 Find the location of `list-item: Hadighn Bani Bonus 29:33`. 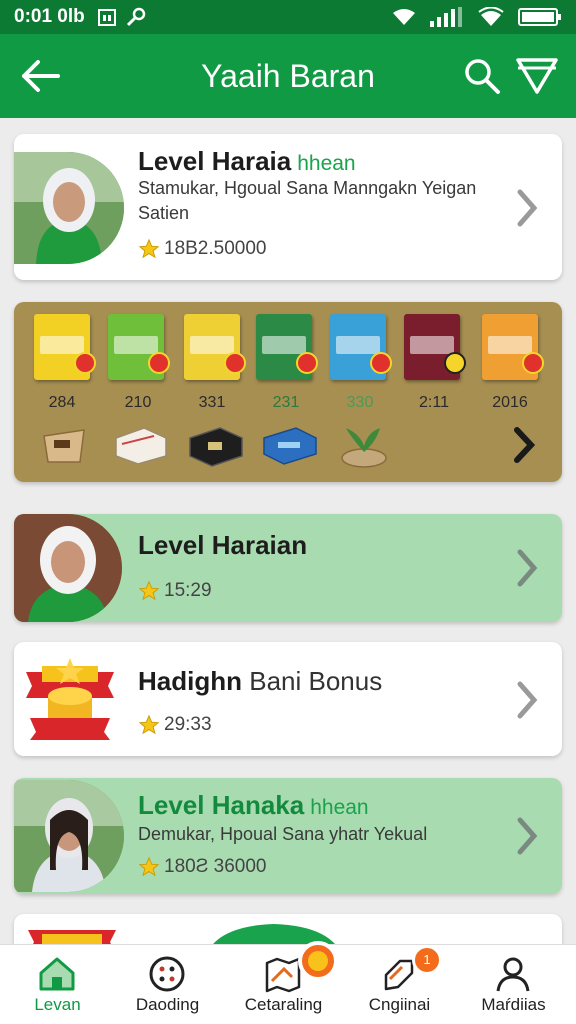

list-item: Hadighn Bani Bonus 29:33 is located at coordinates (288, 699).